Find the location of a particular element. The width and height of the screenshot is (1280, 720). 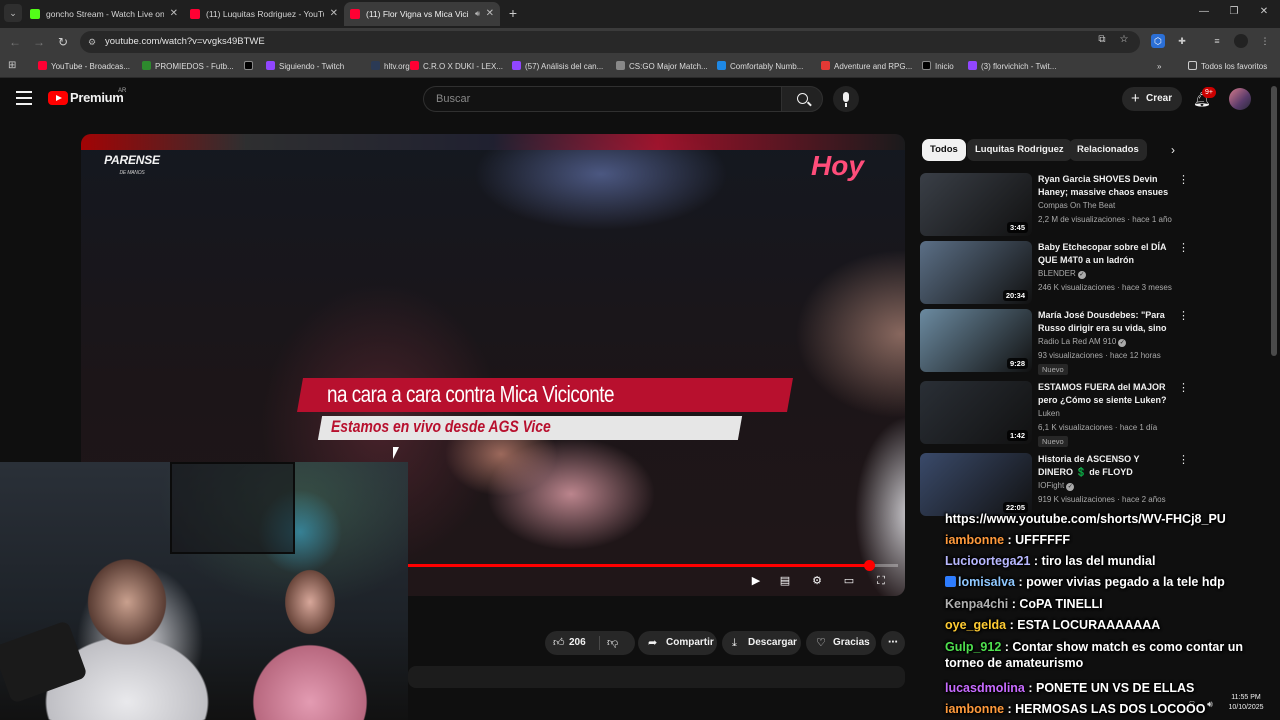

description-box is located at coordinates (656, 677).